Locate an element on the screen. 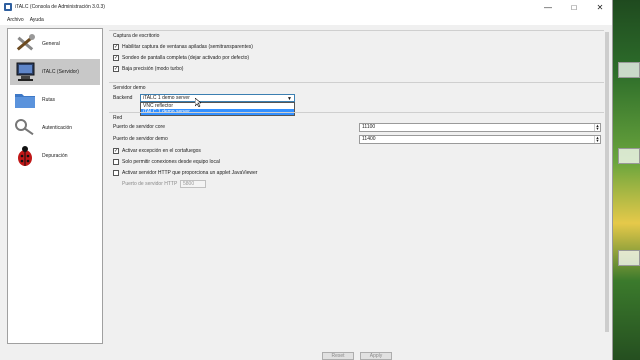  key-icon is located at coordinates (25, 128).